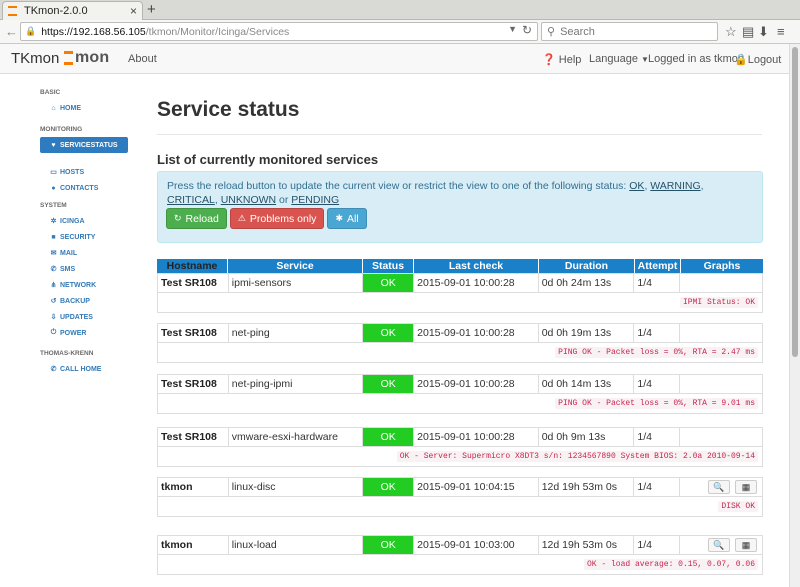 This screenshot has width=800, height=587. I want to click on reload-icon: ↻, so click(527, 30).